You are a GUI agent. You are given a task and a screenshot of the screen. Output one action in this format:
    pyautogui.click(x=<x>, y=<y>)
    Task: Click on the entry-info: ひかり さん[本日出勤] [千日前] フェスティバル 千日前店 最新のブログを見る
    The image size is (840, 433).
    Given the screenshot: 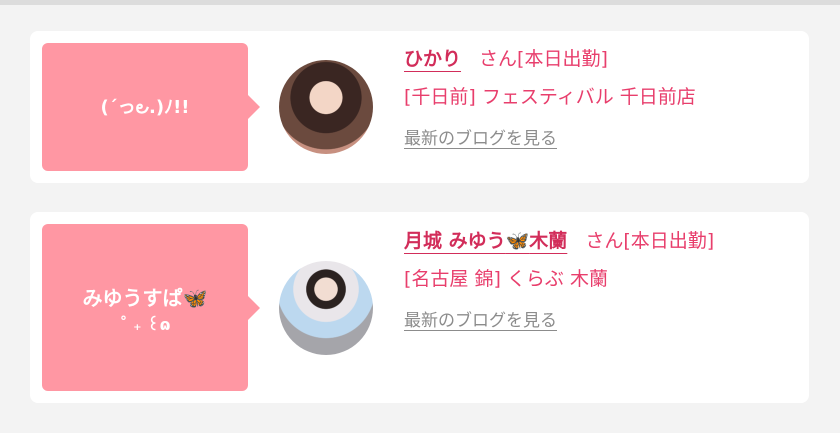 What is the action you would take?
    pyautogui.click(x=601, y=99)
    